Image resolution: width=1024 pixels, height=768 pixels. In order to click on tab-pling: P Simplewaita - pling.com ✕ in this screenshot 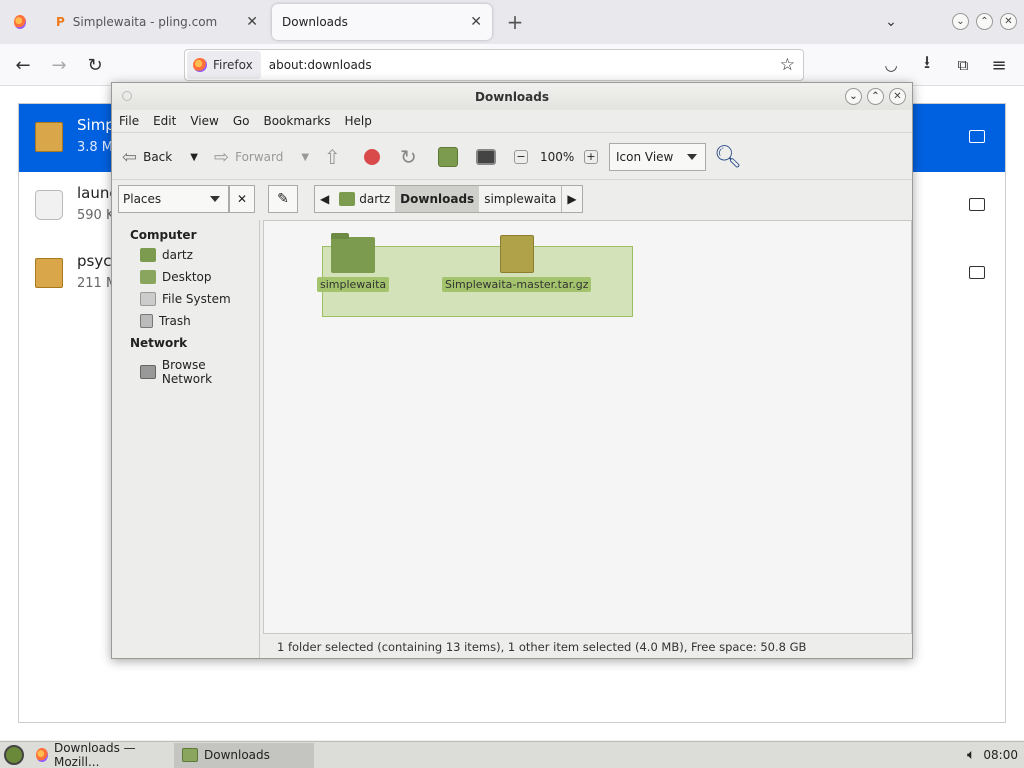, I will do `click(157, 22)`.